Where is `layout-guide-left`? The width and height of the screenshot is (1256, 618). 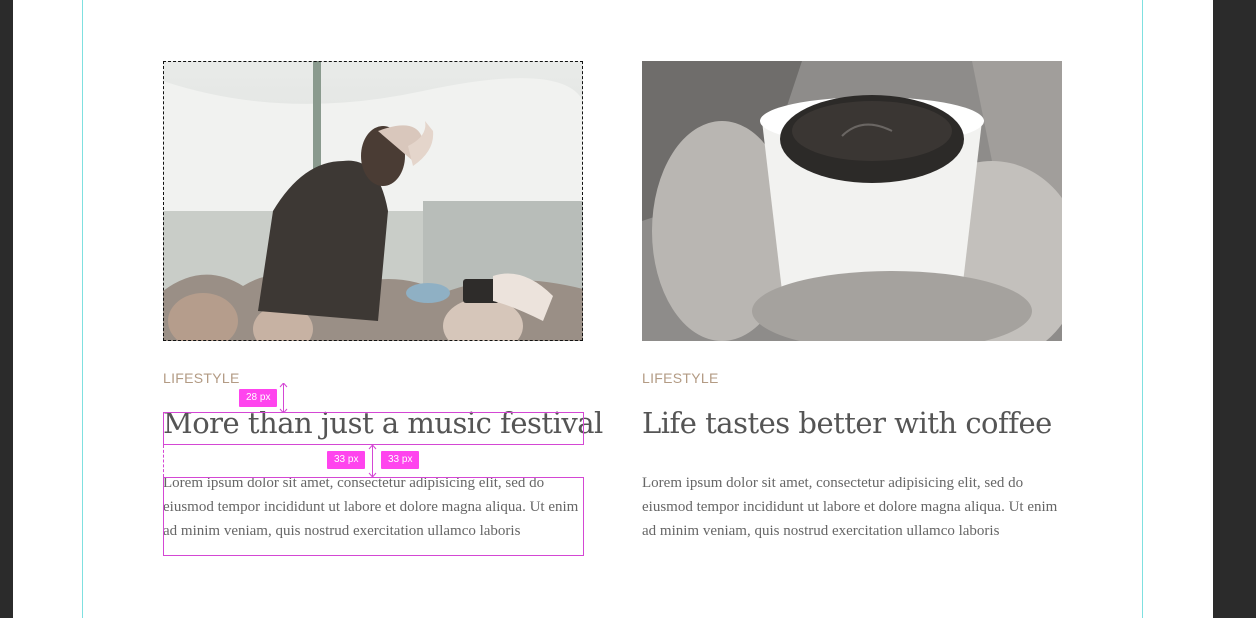 layout-guide-left is located at coordinates (82, 309).